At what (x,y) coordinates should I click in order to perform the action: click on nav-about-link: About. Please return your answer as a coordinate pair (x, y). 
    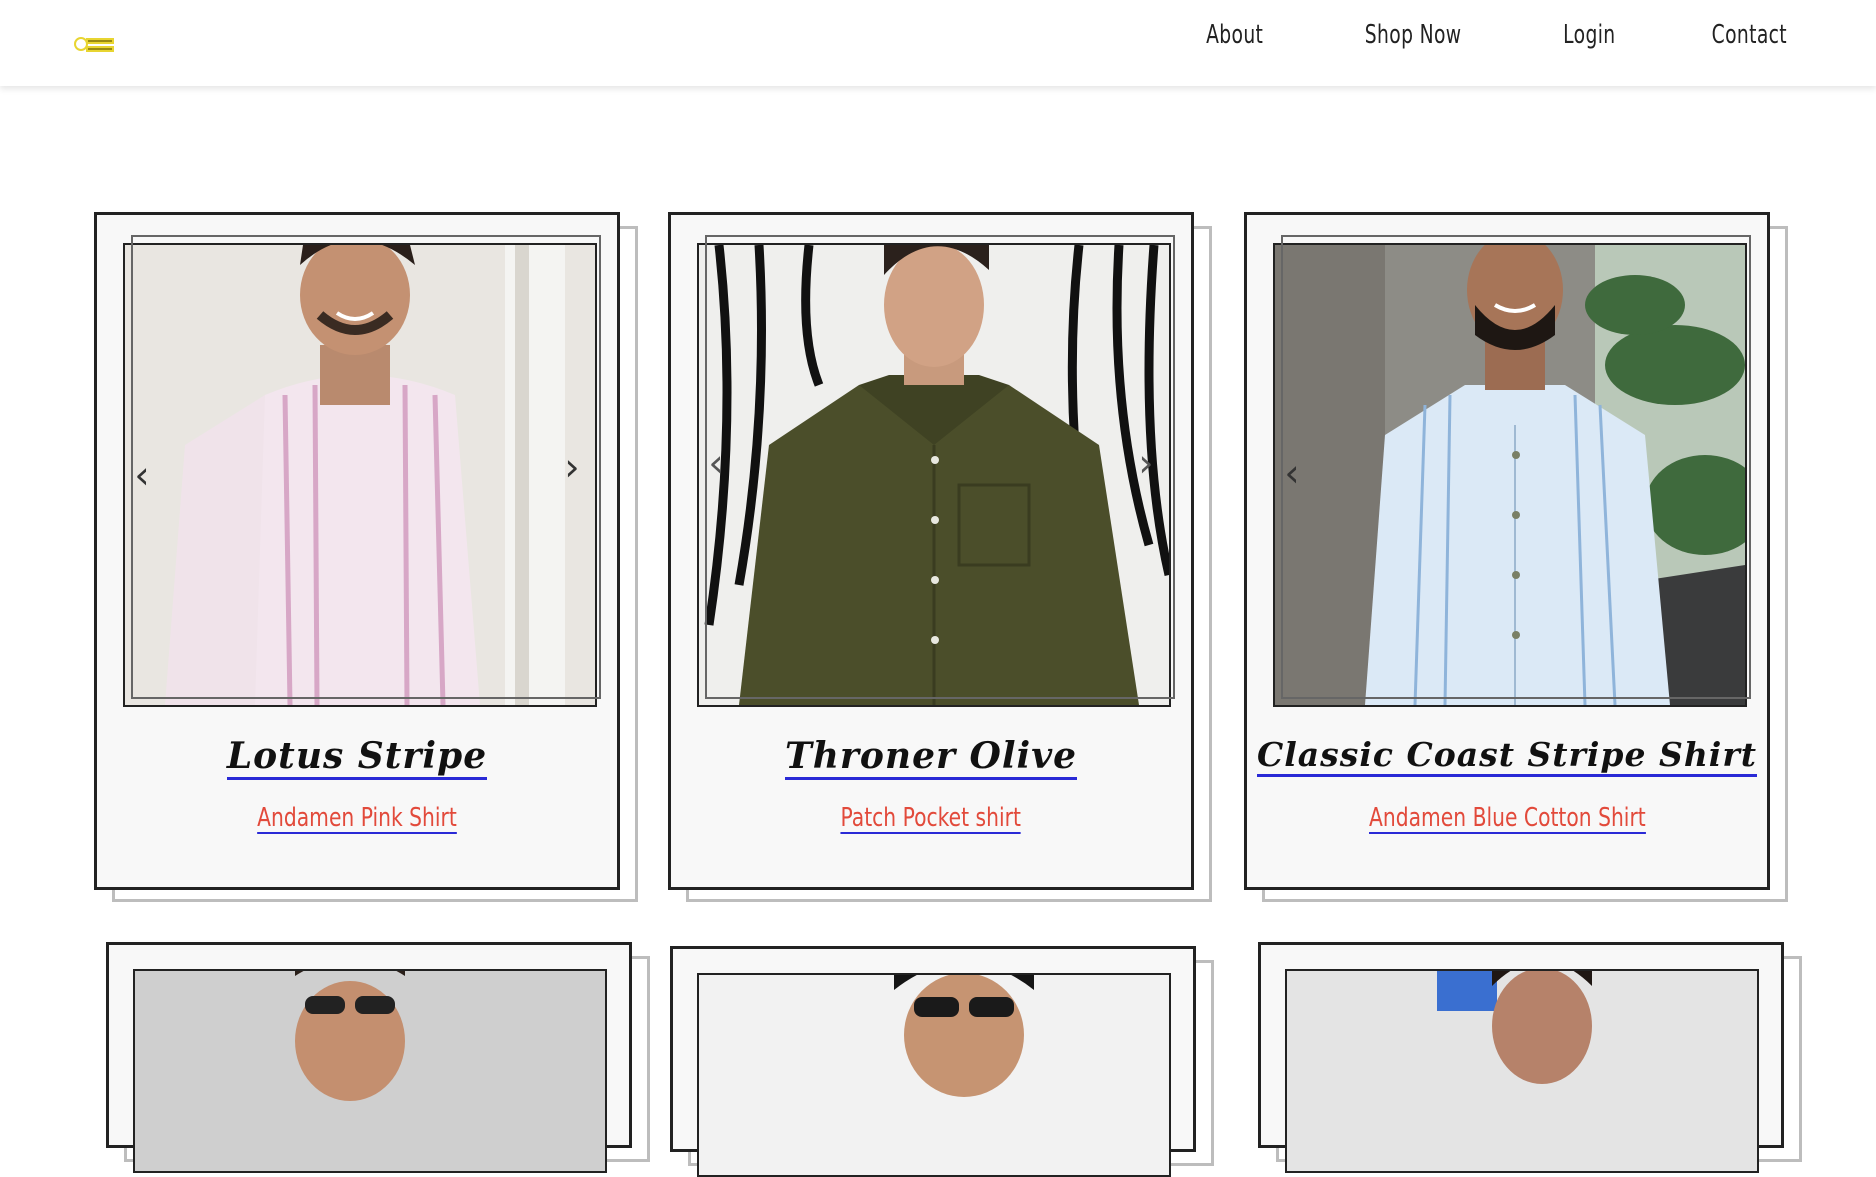
    Looking at the image, I should click on (1234, 35).